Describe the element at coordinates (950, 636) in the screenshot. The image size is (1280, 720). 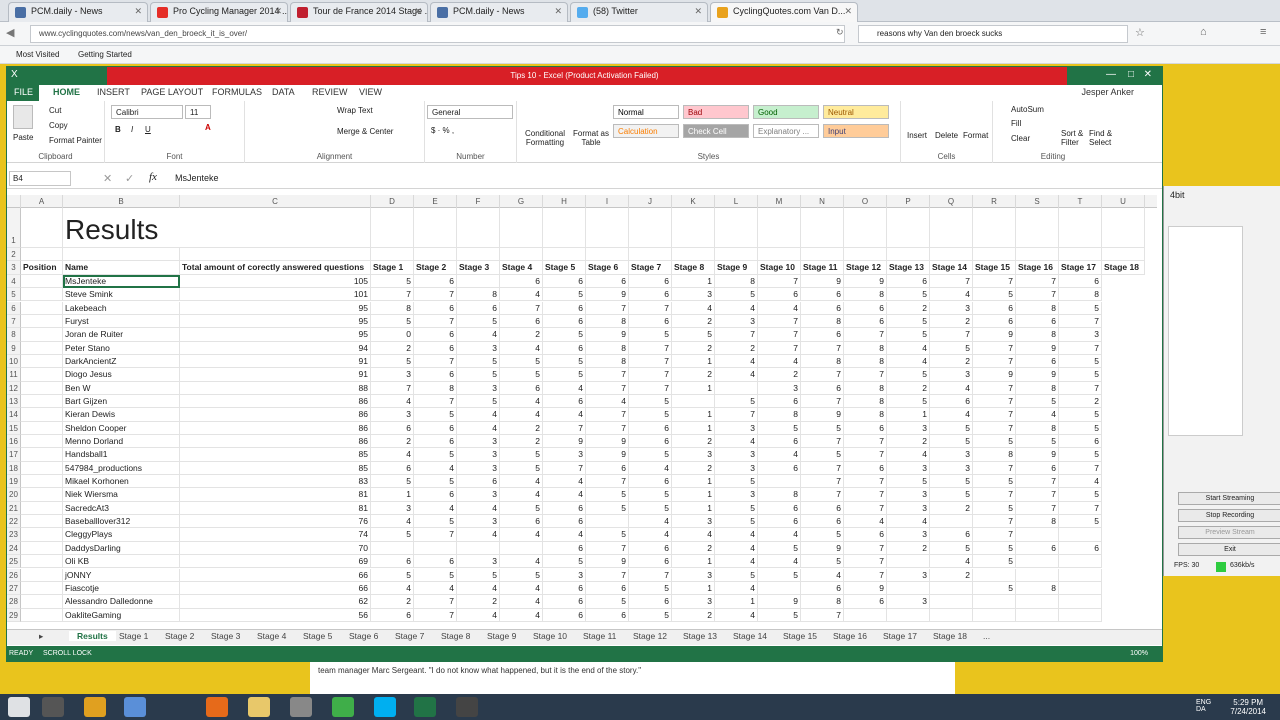
I see `sheet-tab: Stage 18` at that location.